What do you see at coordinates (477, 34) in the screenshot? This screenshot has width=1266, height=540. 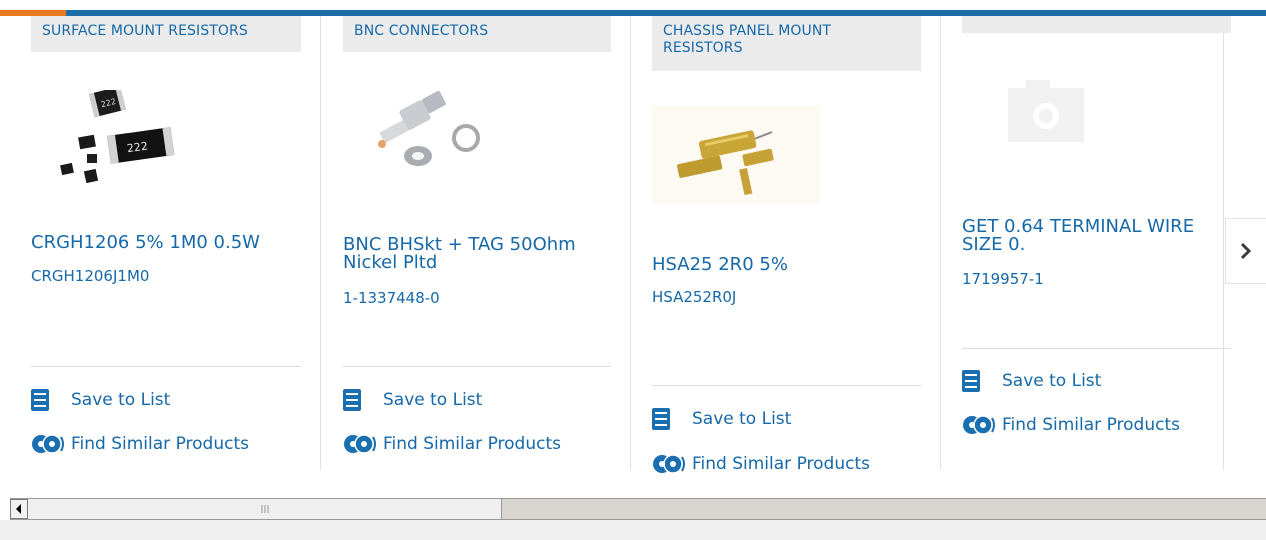 I see `category-label: BNC CONNECTORS` at bounding box center [477, 34].